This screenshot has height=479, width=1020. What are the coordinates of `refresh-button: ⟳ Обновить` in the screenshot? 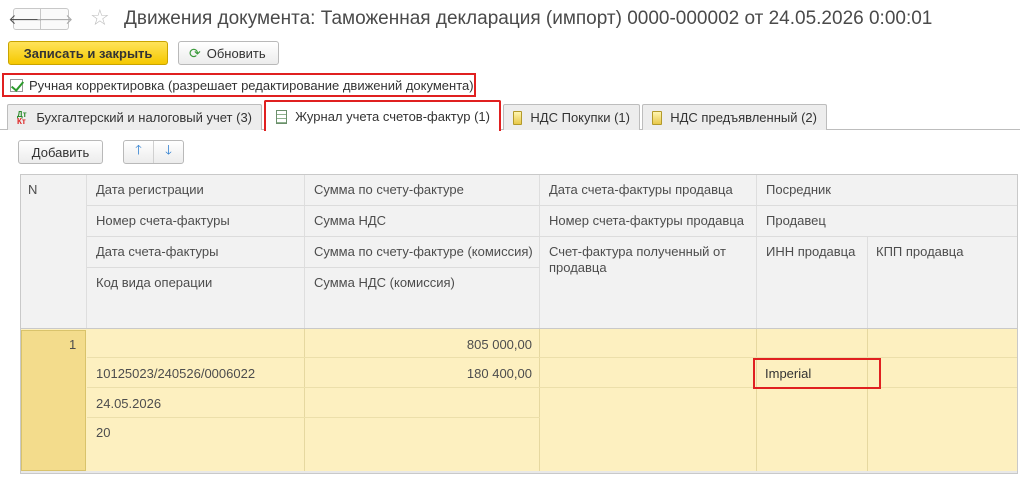 It's located at (228, 53).